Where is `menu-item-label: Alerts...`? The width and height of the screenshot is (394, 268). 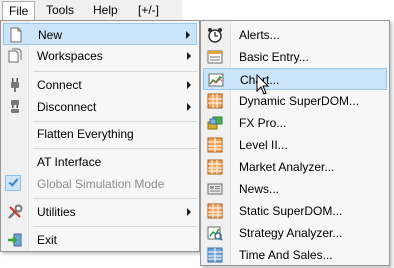
menu-item-label: Alerts... is located at coordinates (259, 35).